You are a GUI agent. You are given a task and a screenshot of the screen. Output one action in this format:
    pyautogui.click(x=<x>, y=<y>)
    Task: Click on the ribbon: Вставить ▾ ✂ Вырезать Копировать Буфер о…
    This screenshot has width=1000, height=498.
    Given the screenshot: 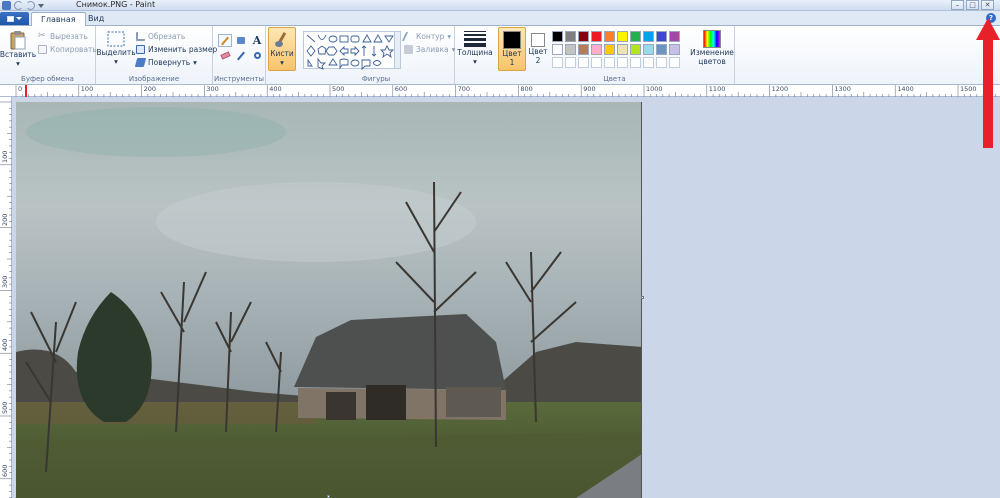 What is the action you would take?
    pyautogui.click(x=500, y=55)
    